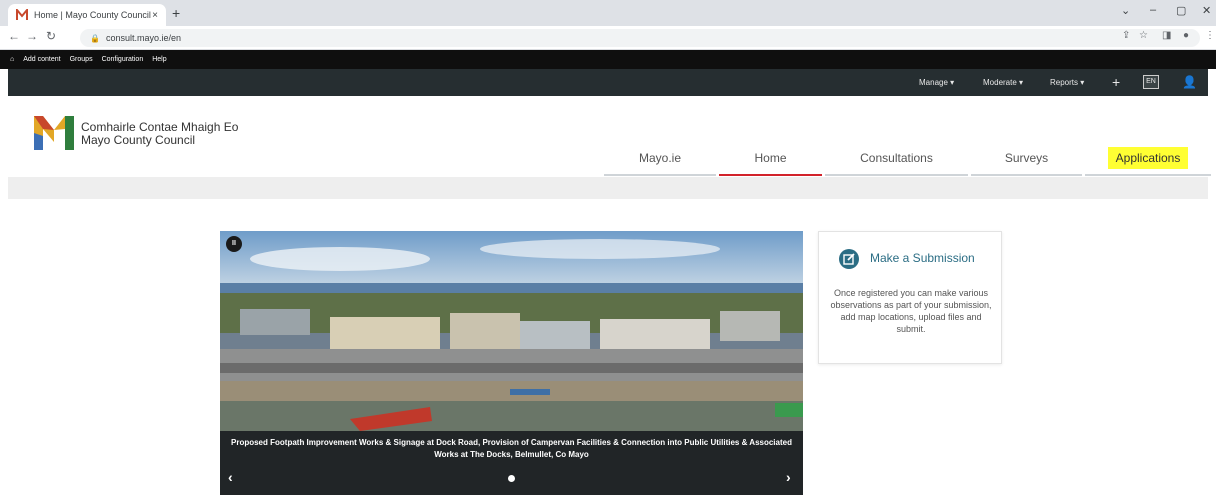  What do you see at coordinates (788, 477) in the screenshot?
I see `slider-next-icon: ›` at bounding box center [788, 477].